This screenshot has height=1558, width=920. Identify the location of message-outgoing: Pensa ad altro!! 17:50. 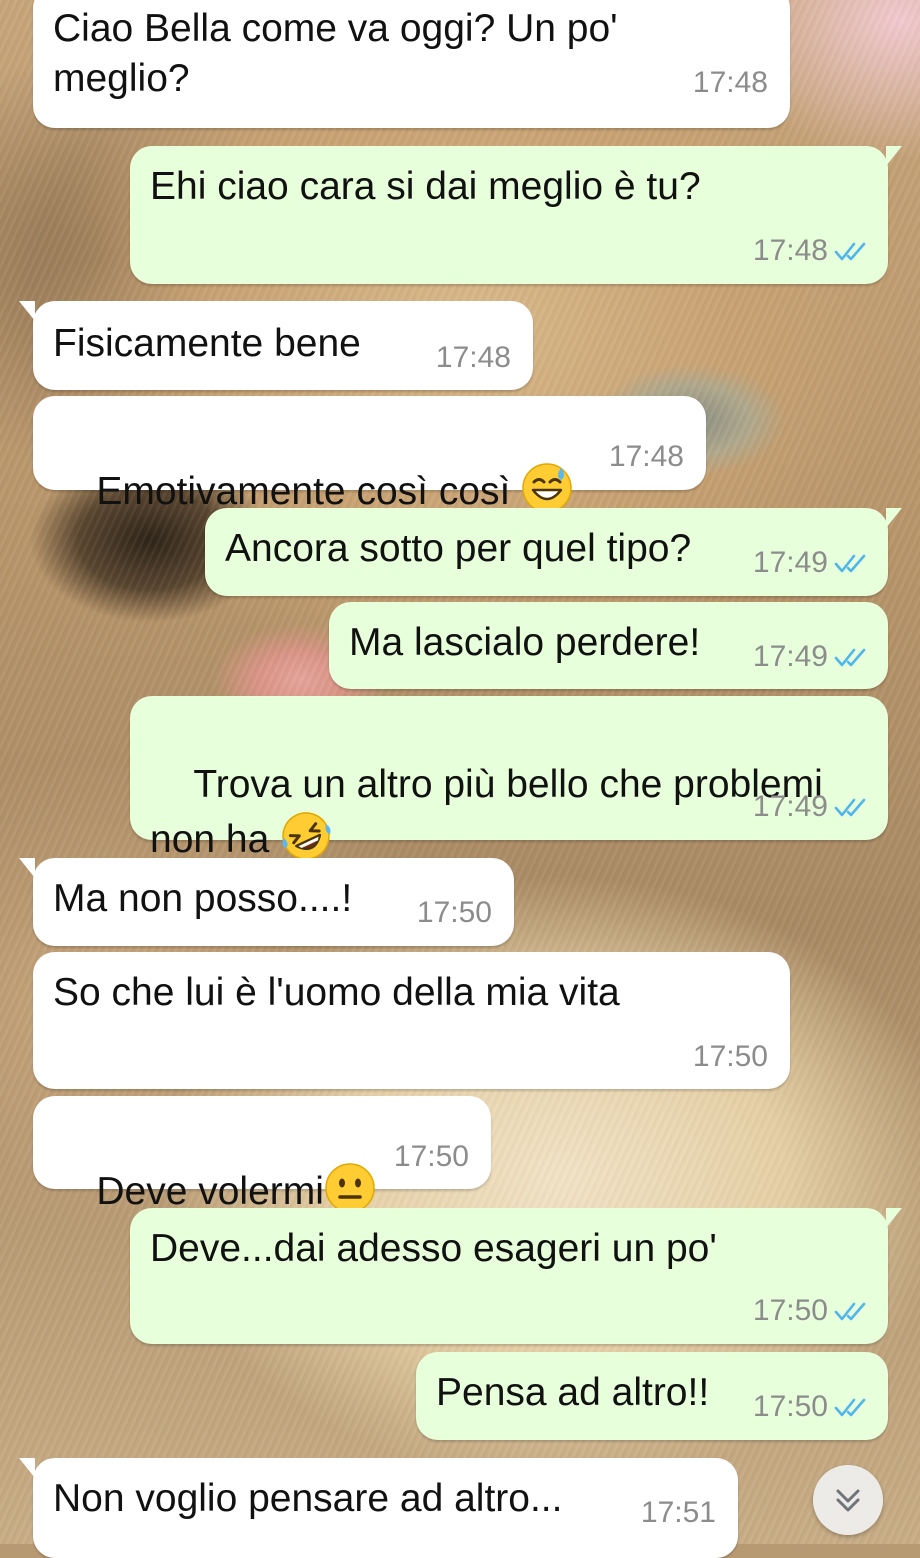
(652, 1396).